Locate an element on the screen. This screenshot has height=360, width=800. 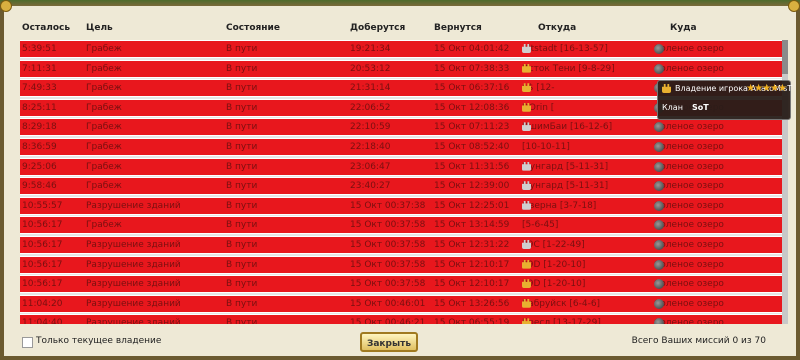
row-remaining: 5:39:51 is located at coordinates (39, 49).